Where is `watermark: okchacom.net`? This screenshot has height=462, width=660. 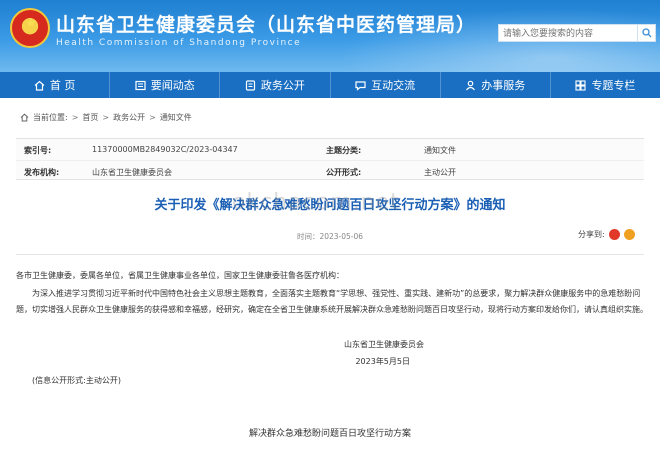
watermark: okchacom.net is located at coordinates (316, 202).